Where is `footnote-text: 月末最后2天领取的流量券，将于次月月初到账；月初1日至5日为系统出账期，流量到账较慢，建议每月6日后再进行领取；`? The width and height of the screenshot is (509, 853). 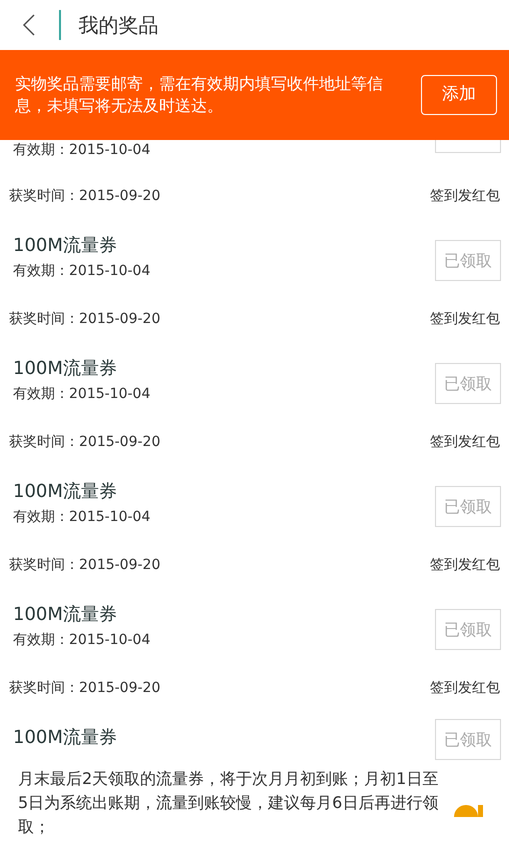
footnote-text: 月末最后2天领取的流量券，将于次月月初到账；月初1日至5日为系统出账期，流量到账较慢，建议每月6日后再进行领取； is located at coordinates (229, 803).